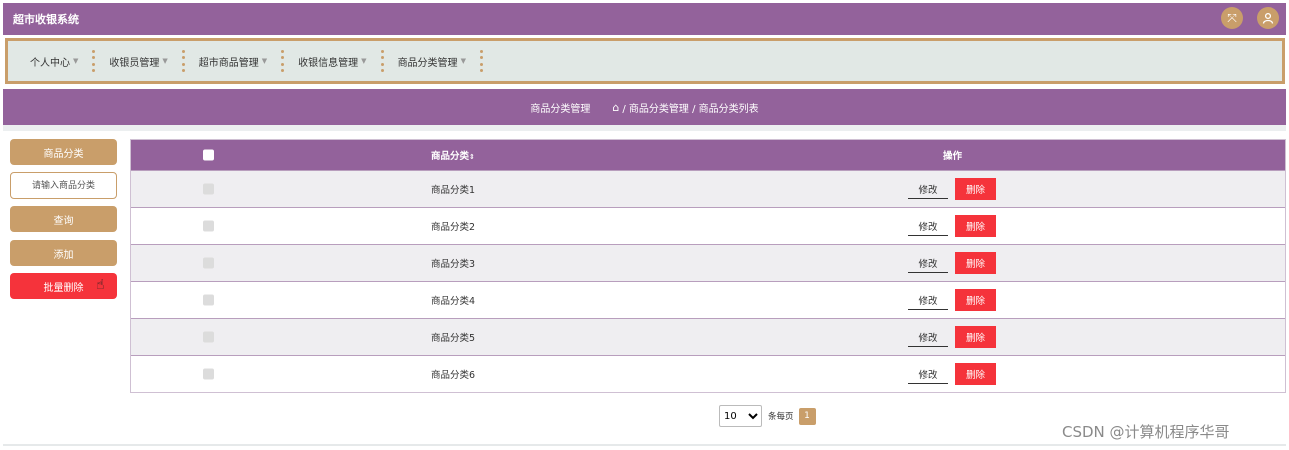 The image size is (1289, 450). Describe the element at coordinates (708, 262) in the screenshot. I see `table-row: 商品分类3 修改 删除` at that location.